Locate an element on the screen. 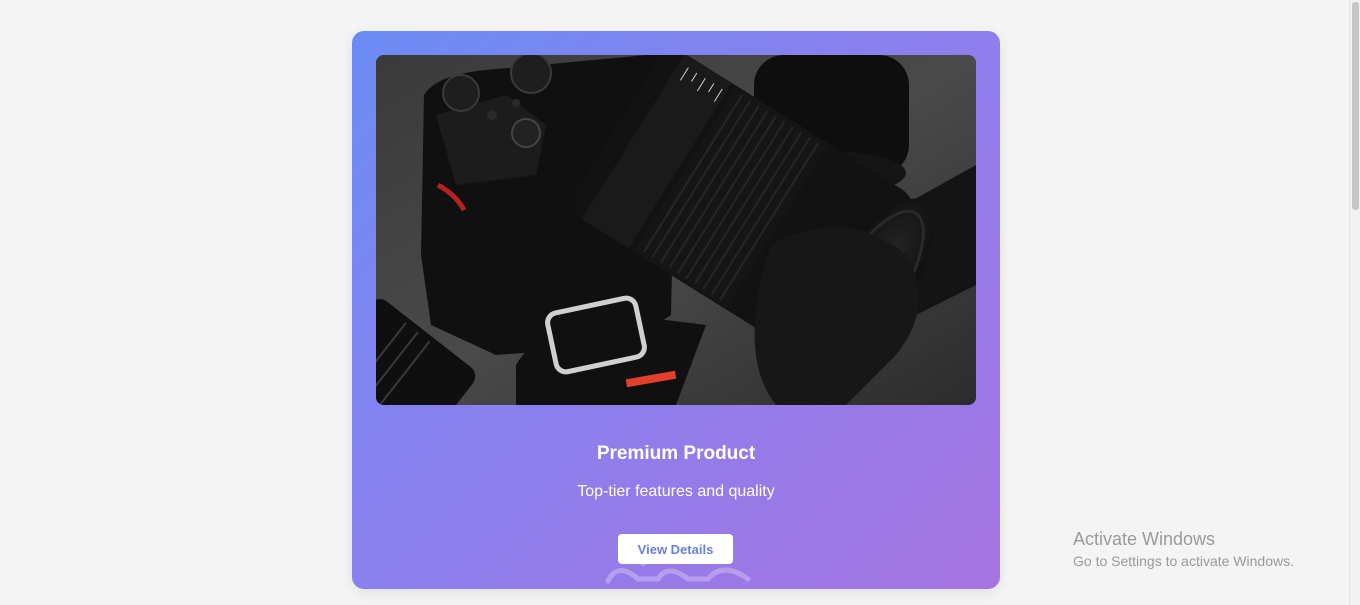 Image resolution: width=1360 pixels, height=605 pixels. activation-title: Activate Windows is located at coordinates (1144, 539).